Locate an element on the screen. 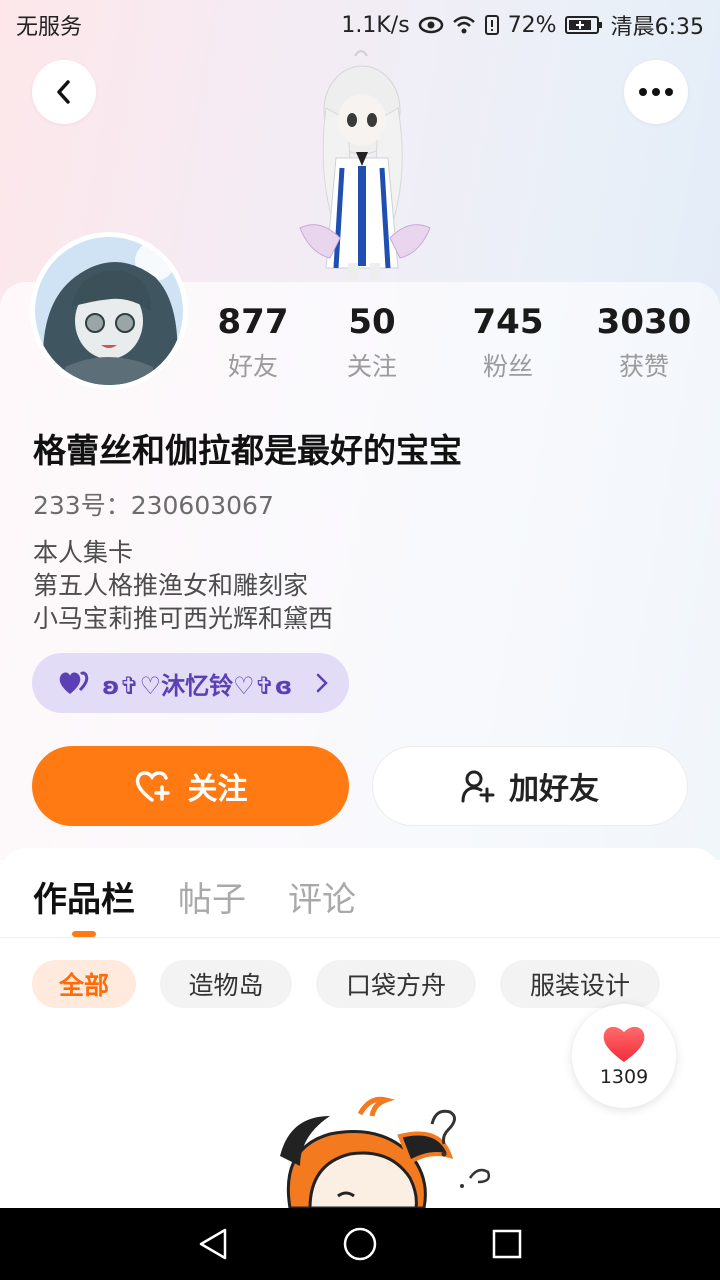  system-nav-bar is located at coordinates (360, 1244).